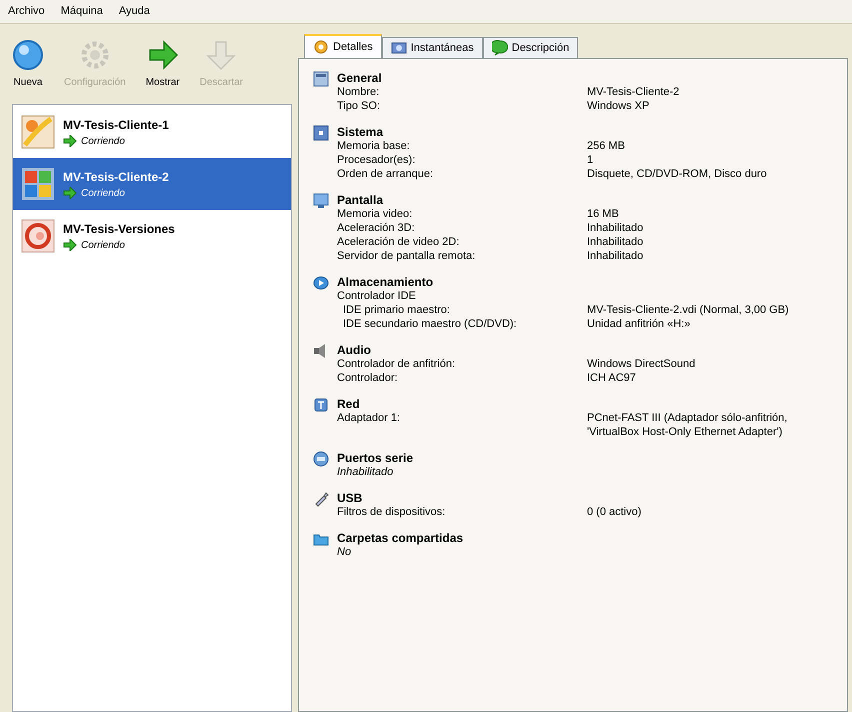 This screenshot has height=712, width=852. I want to click on section-title: Carpetas compartidas, so click(400, 538).